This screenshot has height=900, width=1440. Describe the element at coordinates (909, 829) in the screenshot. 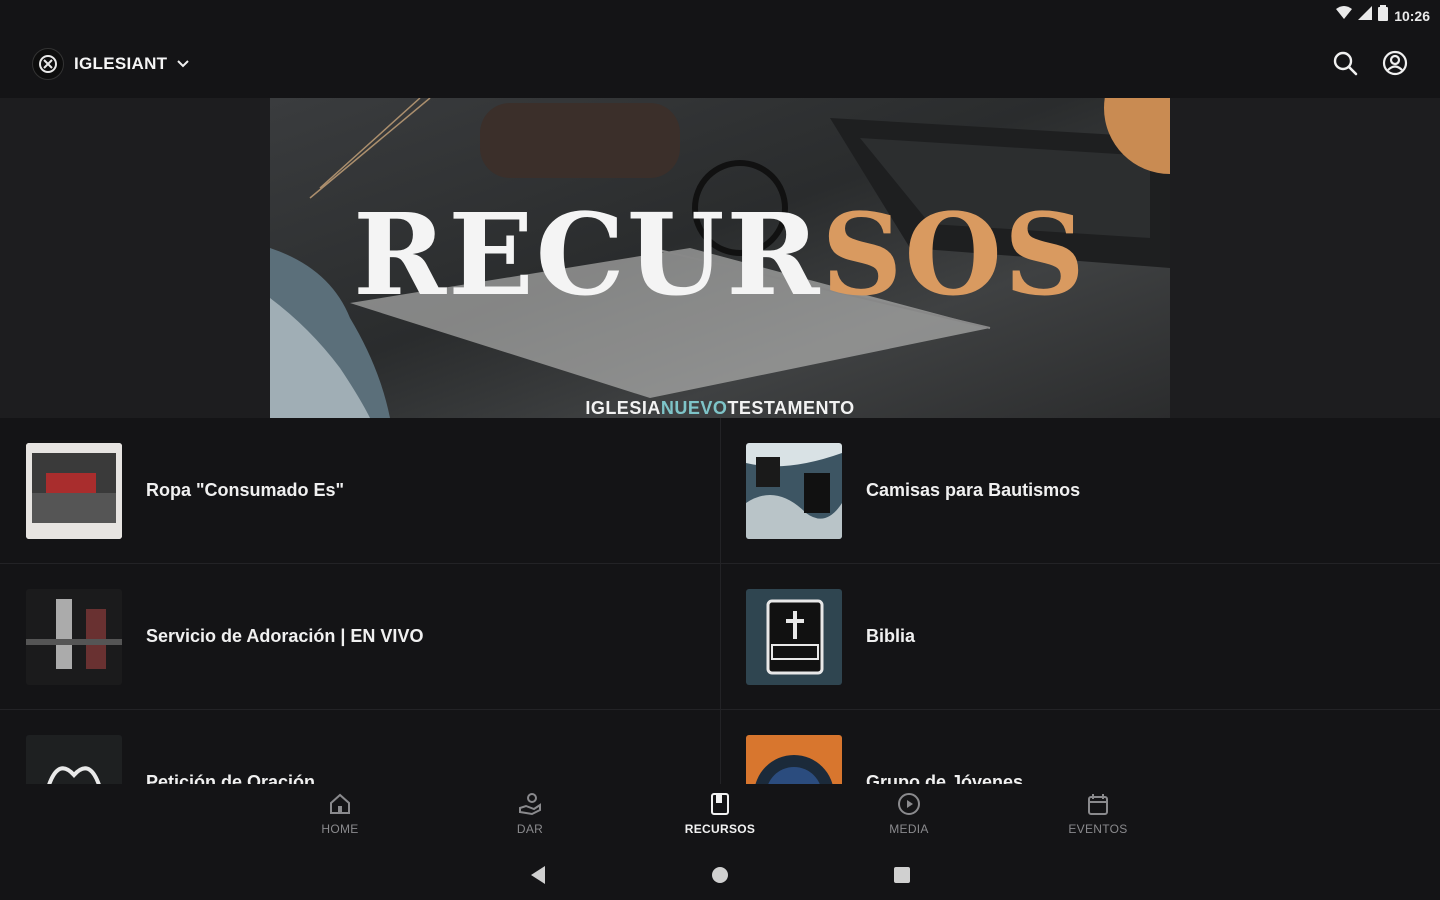

I see `nav-label: MEDIA` at that location.